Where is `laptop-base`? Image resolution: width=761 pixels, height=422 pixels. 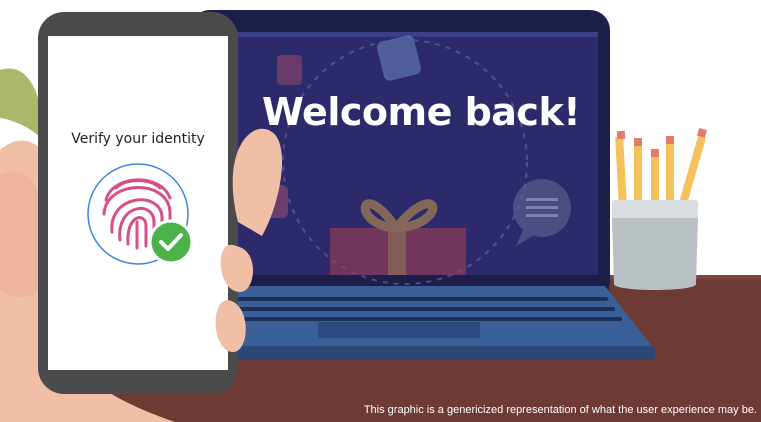
laptop-base is located at coordinates (415, 323).